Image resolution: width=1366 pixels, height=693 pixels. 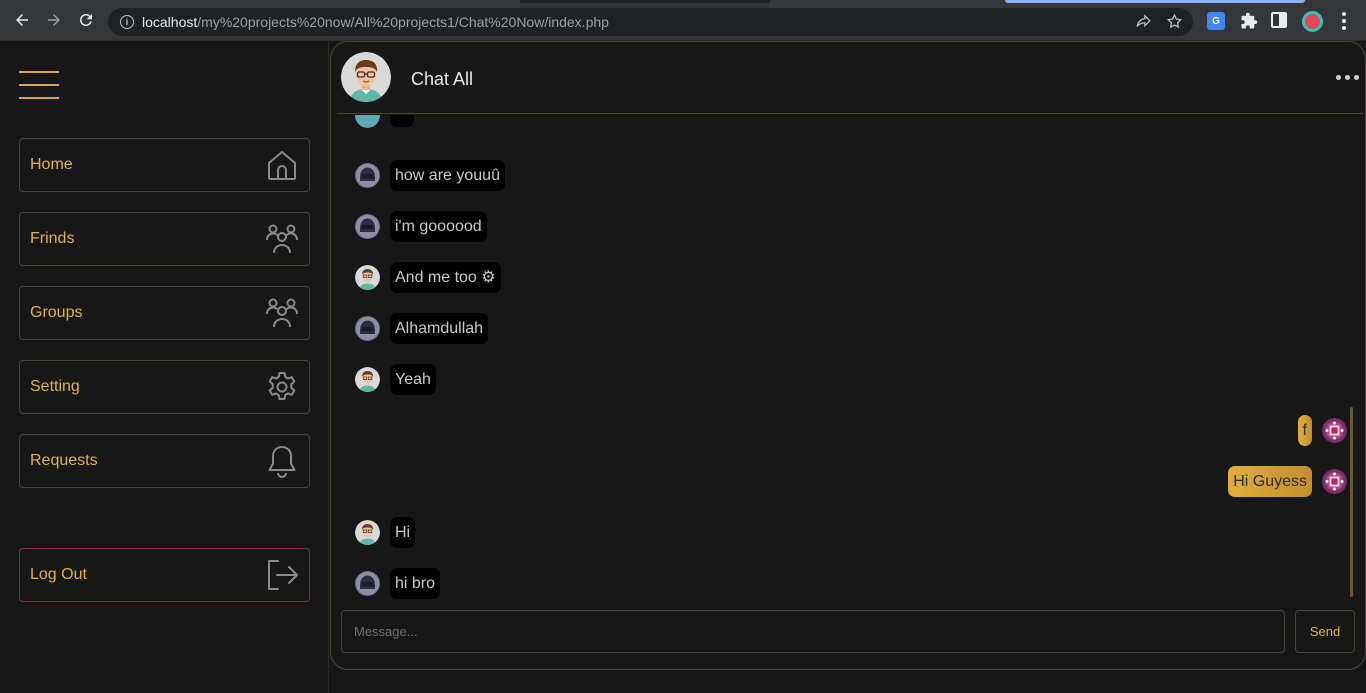 I want to click on logout-label: Log Out, so click(x=58, y=574).